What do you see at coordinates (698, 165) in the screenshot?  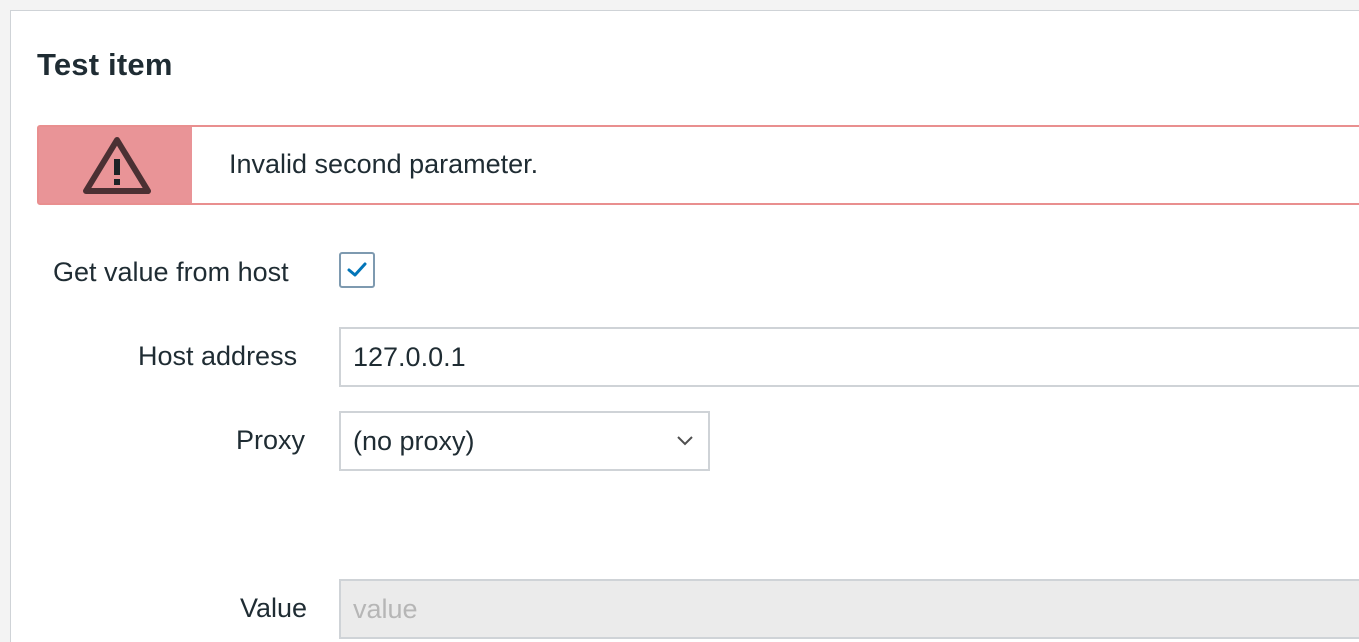 I see `error-alert: Invalid second parameter.` at bounding box center [698, 165].